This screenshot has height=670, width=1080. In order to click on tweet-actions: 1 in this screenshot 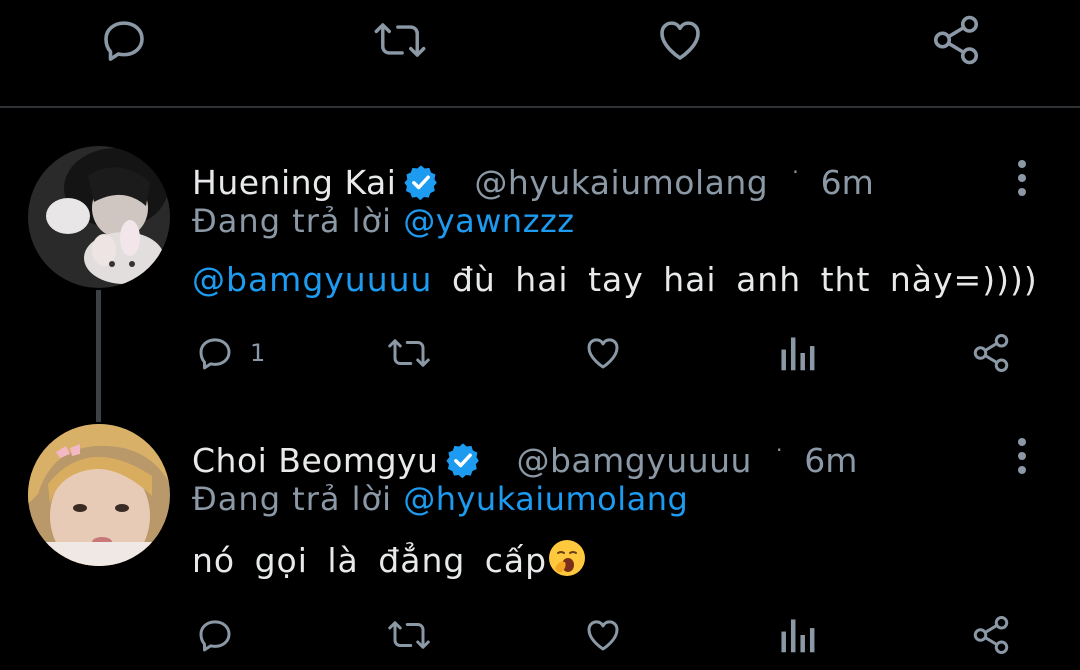, I will do `click(540, 357)`.